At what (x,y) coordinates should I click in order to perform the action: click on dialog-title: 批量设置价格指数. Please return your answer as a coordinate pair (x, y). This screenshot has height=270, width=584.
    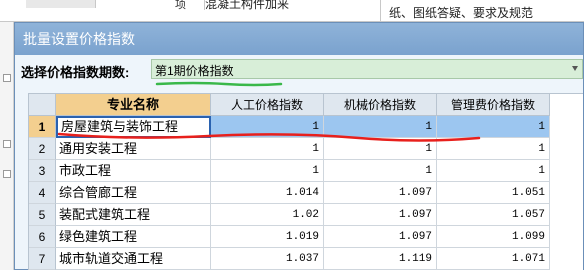
    Looking at the image, I should click on (299, 39).